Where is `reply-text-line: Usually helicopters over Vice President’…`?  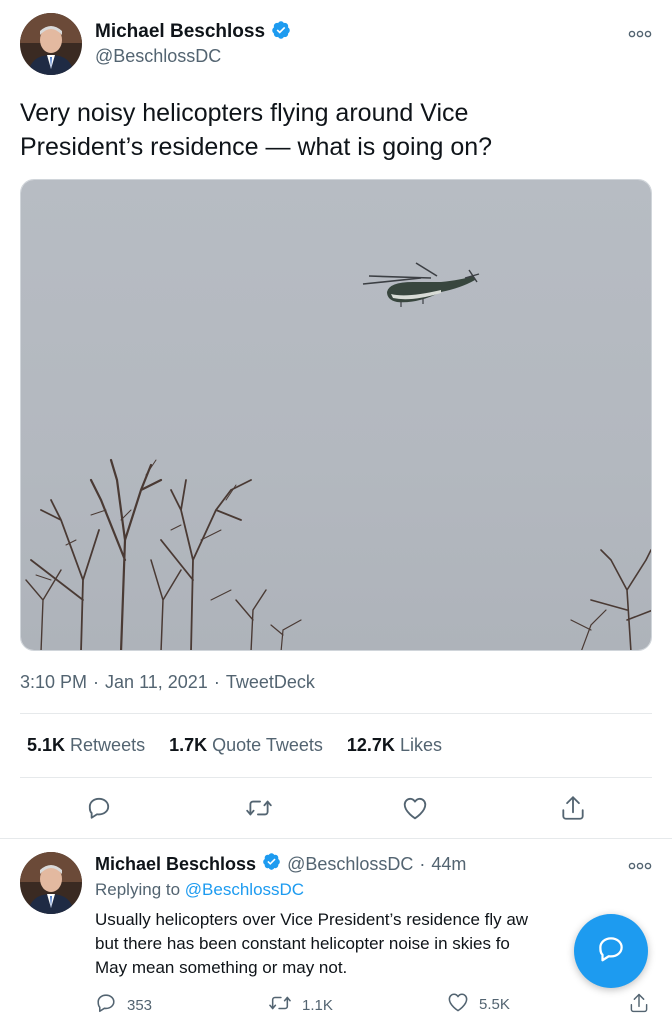
reply-text-line: Usually helicopters over Vice President’… is located at coordinates (312, 919).